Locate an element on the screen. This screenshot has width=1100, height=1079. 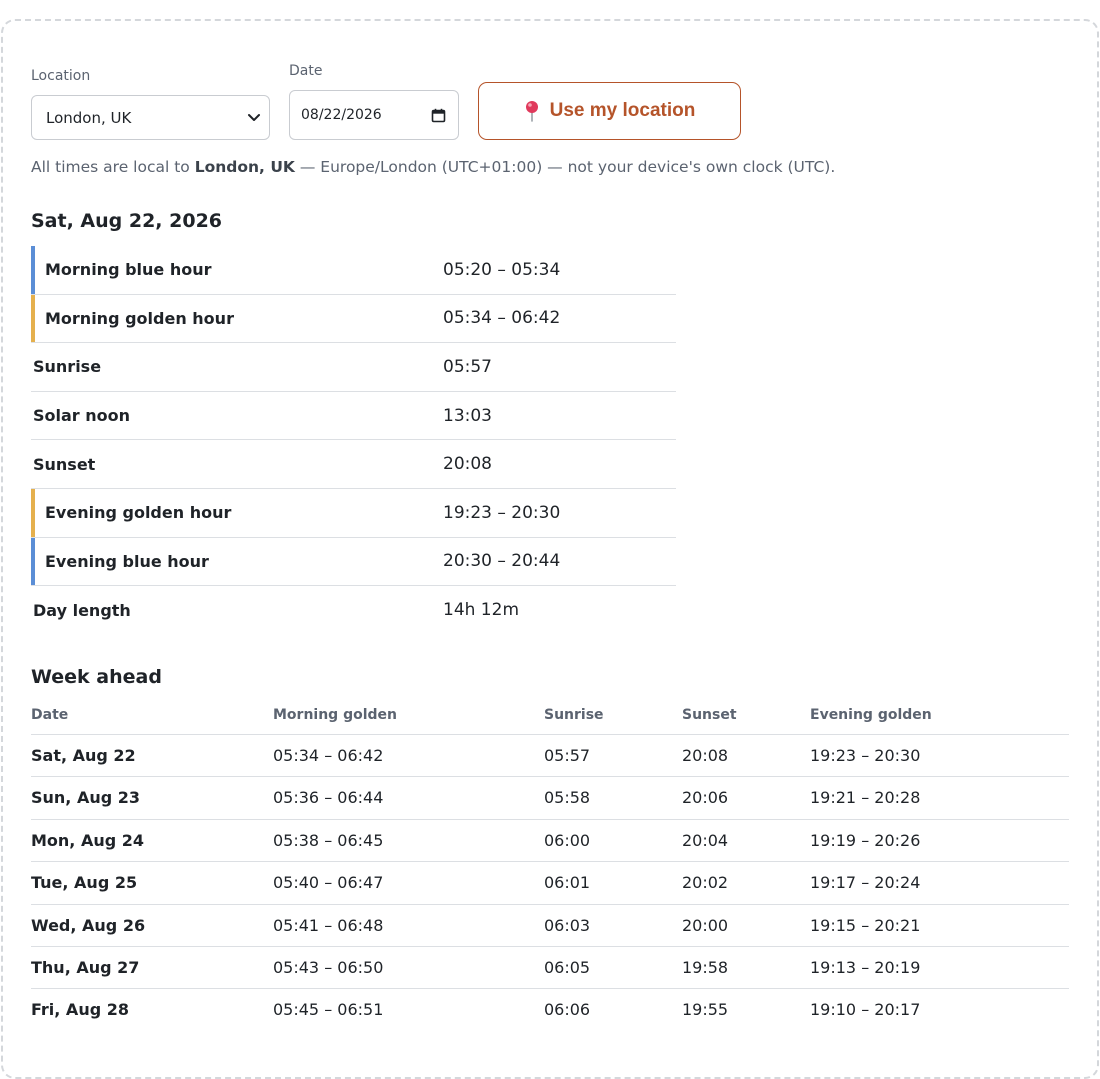
today-row: Sunrise 05:57 is located at coordinates (353, 367).